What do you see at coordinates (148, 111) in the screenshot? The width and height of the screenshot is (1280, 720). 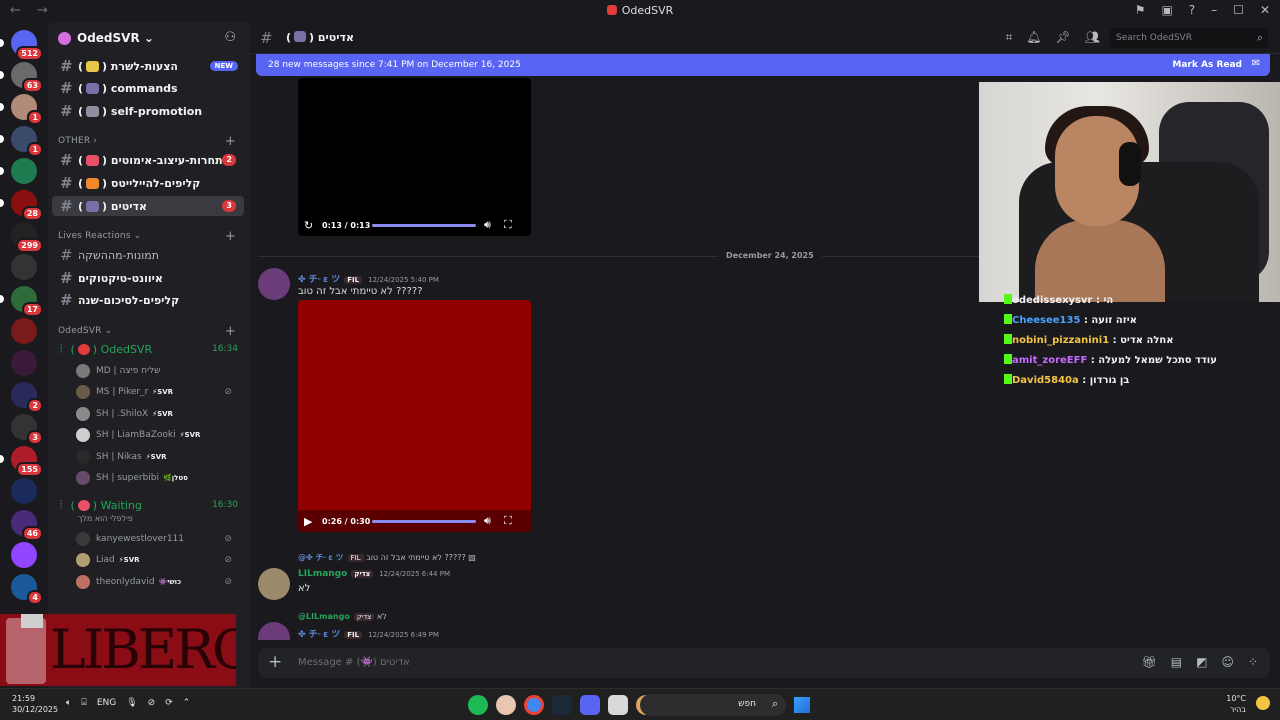 I see `channel-self-promotion: #() self-promotion` at bounding box center [148, 111].